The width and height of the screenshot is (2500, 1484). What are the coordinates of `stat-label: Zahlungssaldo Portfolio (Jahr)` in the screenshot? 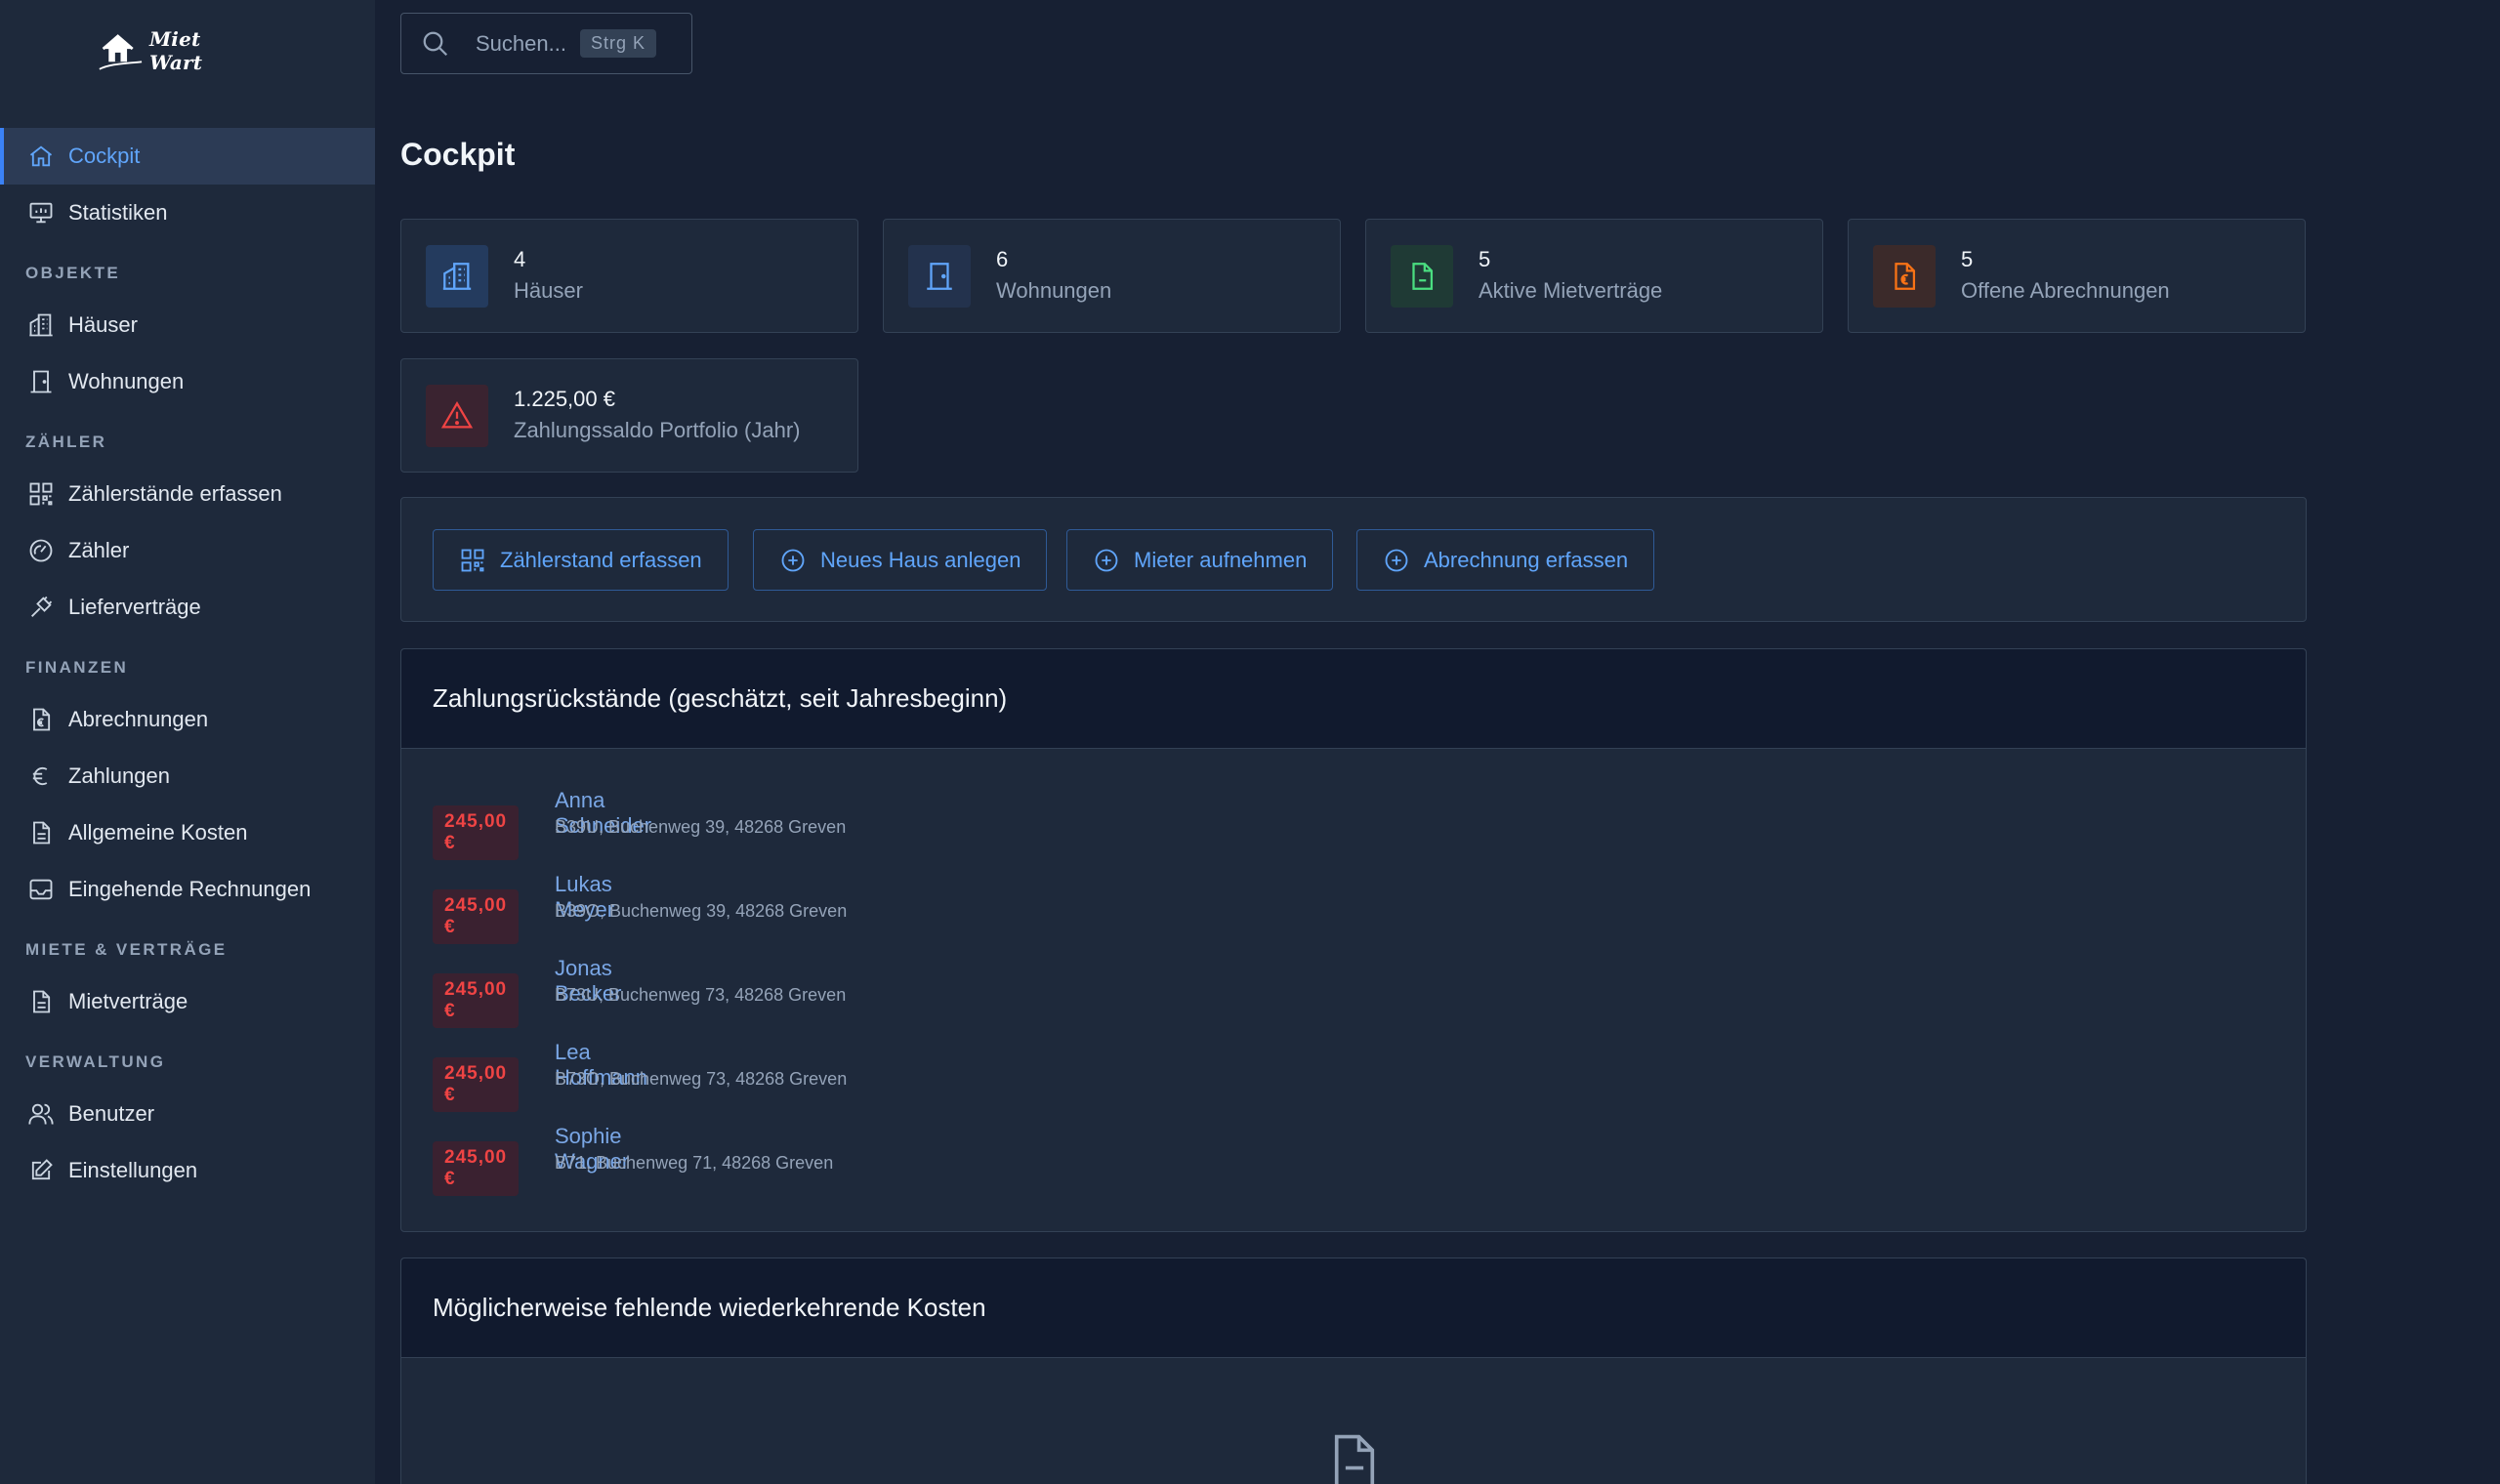 It's located at (657, 430).